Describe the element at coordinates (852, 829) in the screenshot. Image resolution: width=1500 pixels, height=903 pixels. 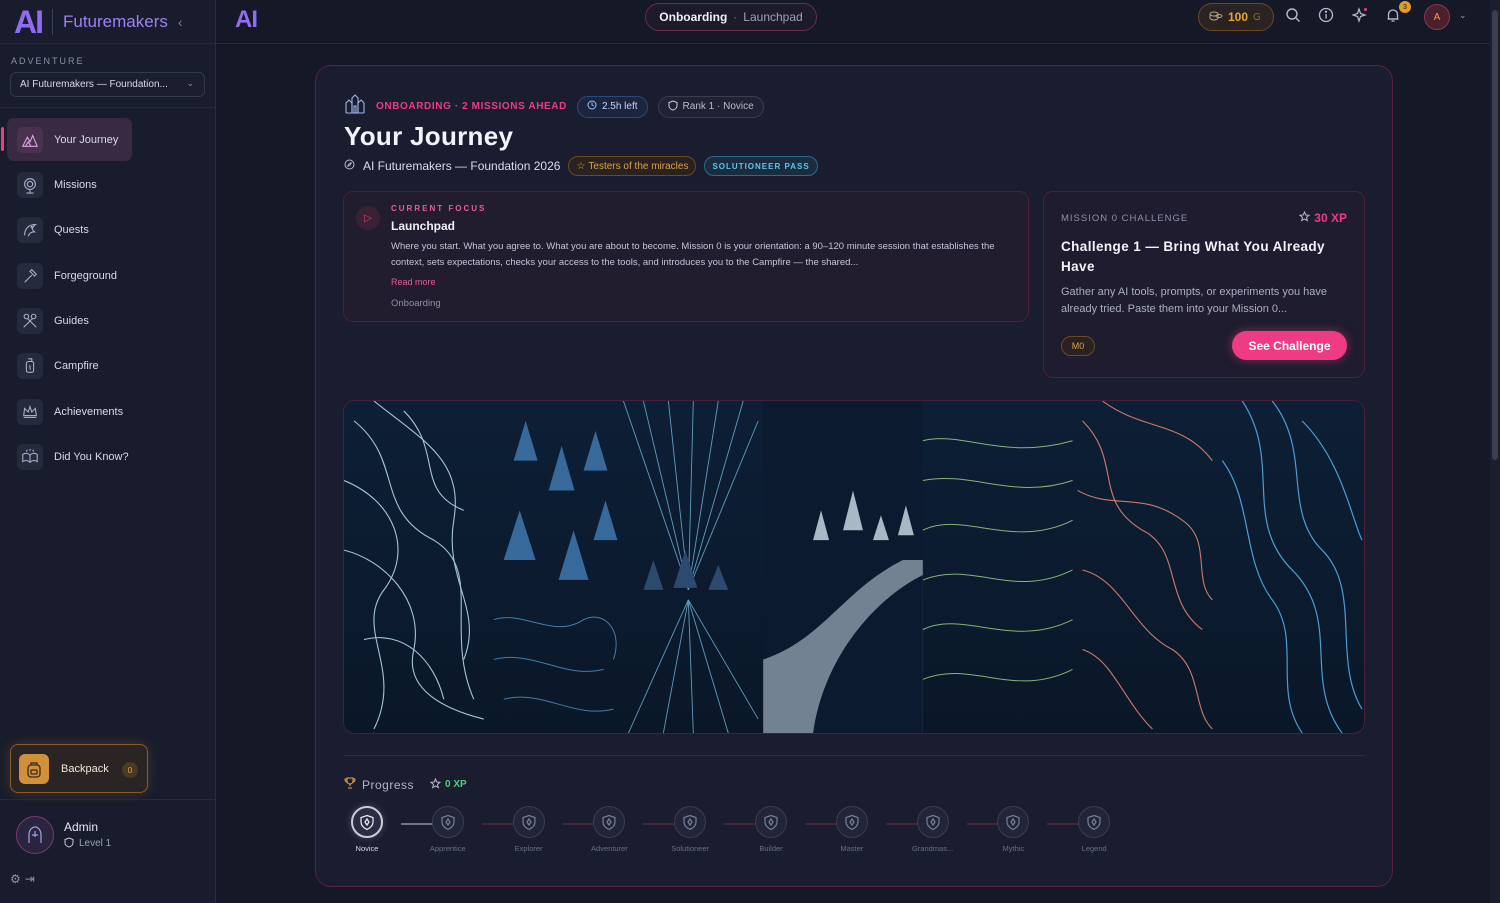
I see `rank-node-master: Master` at that location.